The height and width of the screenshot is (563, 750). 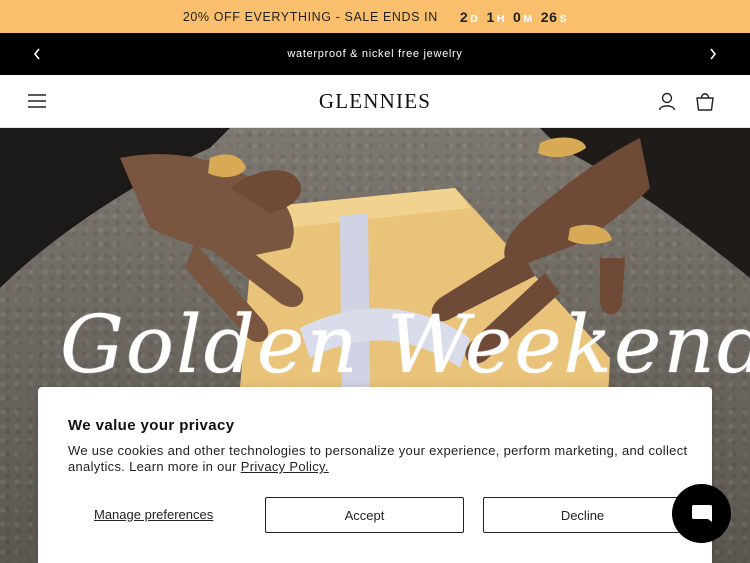 What do you see at coordinates (517, 16) in the screenshot?
I see `countdown-minutes: 0` at bounding box center [517, 16].